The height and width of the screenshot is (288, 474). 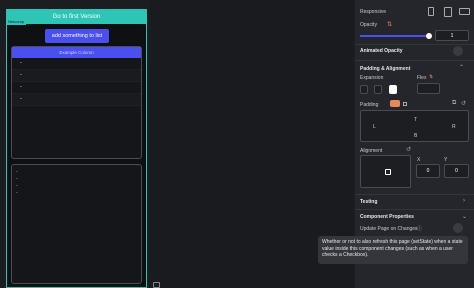 What do you see at coordinates (369, 105) in the screenshot?
I see `padding-label: Padding` at bounding box center [369, 105].